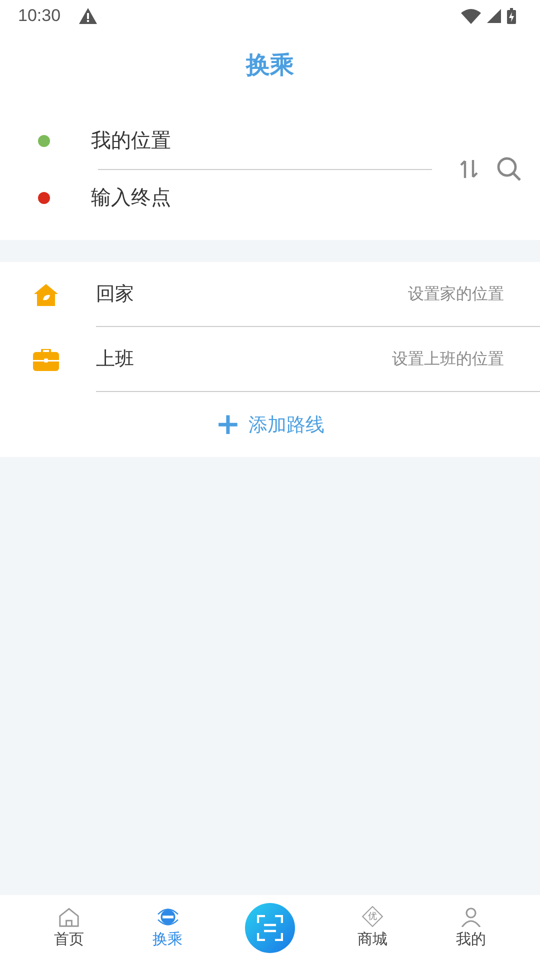 This screenshot has height=960, width=540. What do you see at coordinates (115, 359) in the screenshot?
I see `shortcut-label: 上班` at bounding box center [115, 359].